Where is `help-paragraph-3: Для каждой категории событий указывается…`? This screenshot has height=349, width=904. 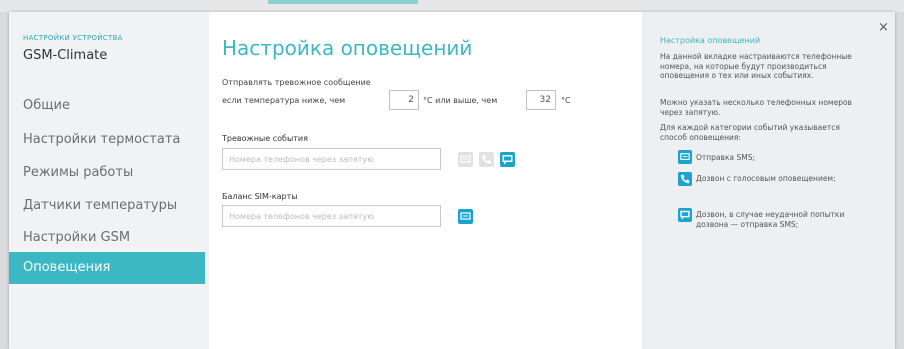 help-paragraph-3: Для каждой категории событий указывается… is located at coordinates (750, 132).